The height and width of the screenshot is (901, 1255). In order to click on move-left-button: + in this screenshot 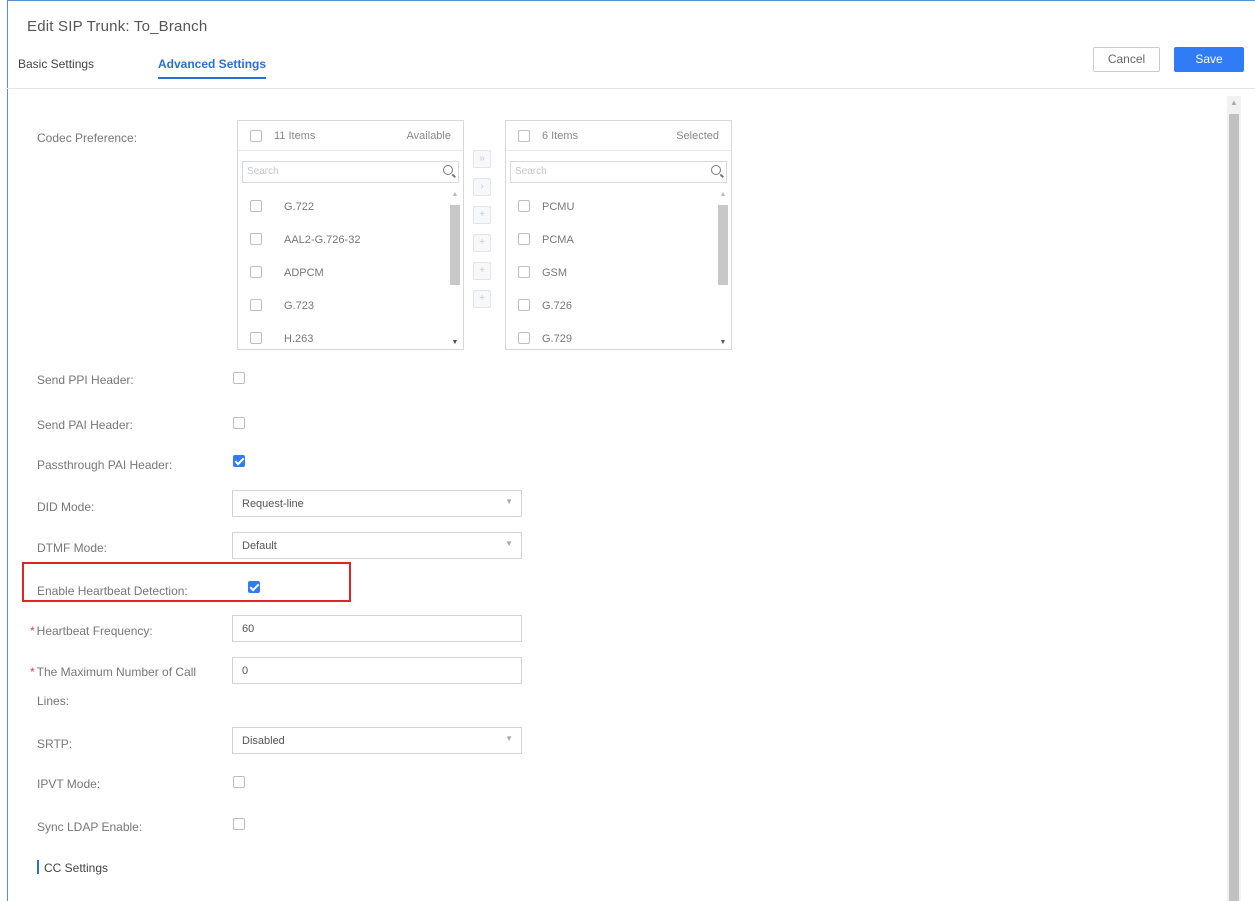, I will do `click(482, 215)`.